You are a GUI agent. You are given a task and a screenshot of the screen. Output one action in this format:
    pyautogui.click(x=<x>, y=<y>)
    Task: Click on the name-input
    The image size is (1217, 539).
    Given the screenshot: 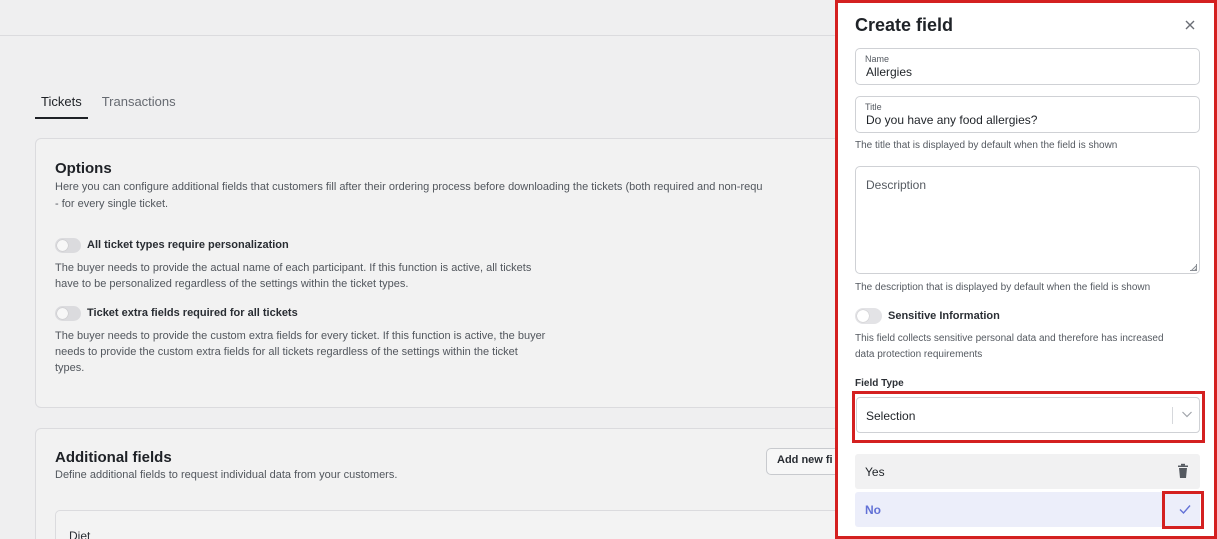 What is the action you would take?
    pyautogui.click(x=1026, y=72)
    